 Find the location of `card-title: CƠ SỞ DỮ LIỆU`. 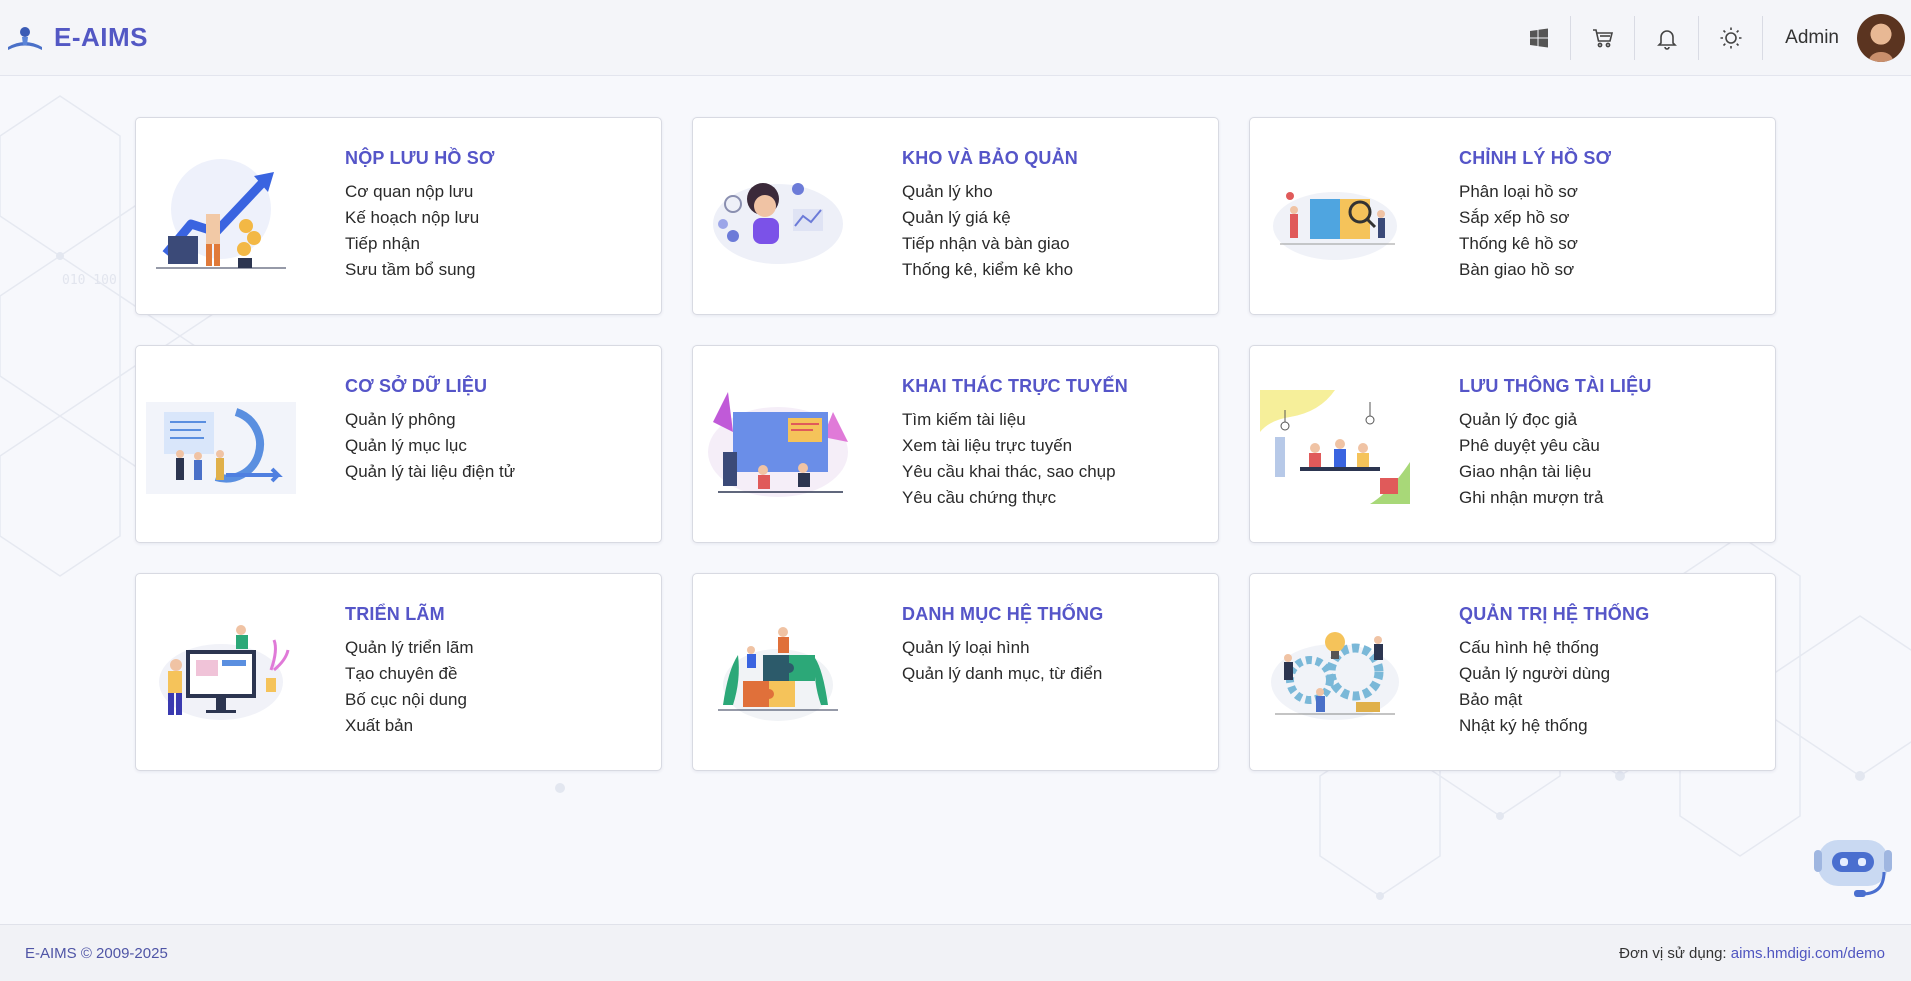

card-title: CƠ SỞ DỮ LIỆU is located at coordinates (430, 386).